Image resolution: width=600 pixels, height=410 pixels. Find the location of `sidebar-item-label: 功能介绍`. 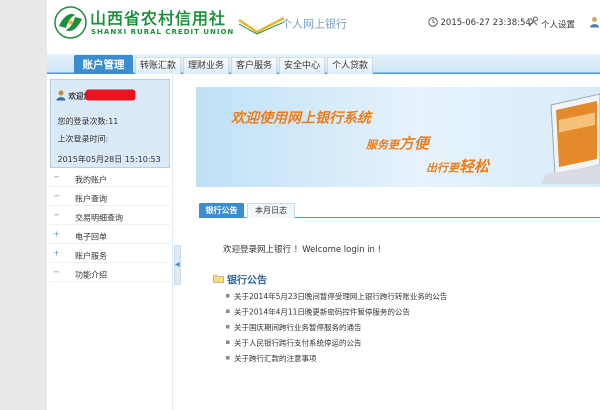

sidebar-item-label: 功能介绍 is located at coordinates (91, 275).